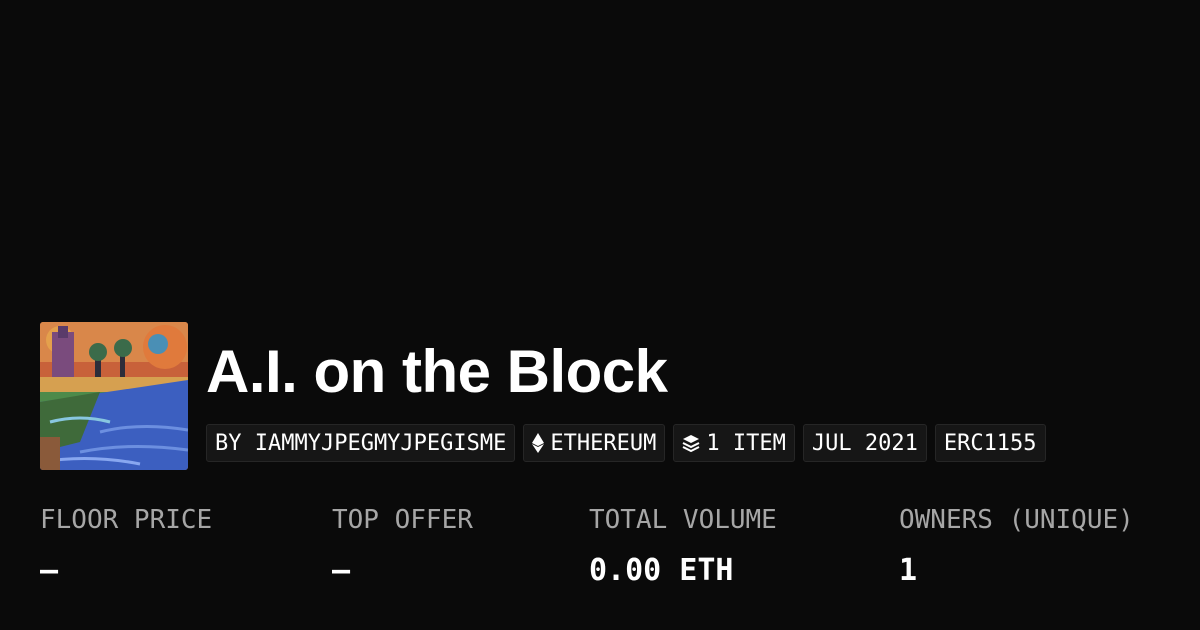 This screenshot has height=630, width=1200. Describe the element at coordinates (126, 546) in the screenshot. I see `stat-floor-price: FLOOR PRICE —` at that location.